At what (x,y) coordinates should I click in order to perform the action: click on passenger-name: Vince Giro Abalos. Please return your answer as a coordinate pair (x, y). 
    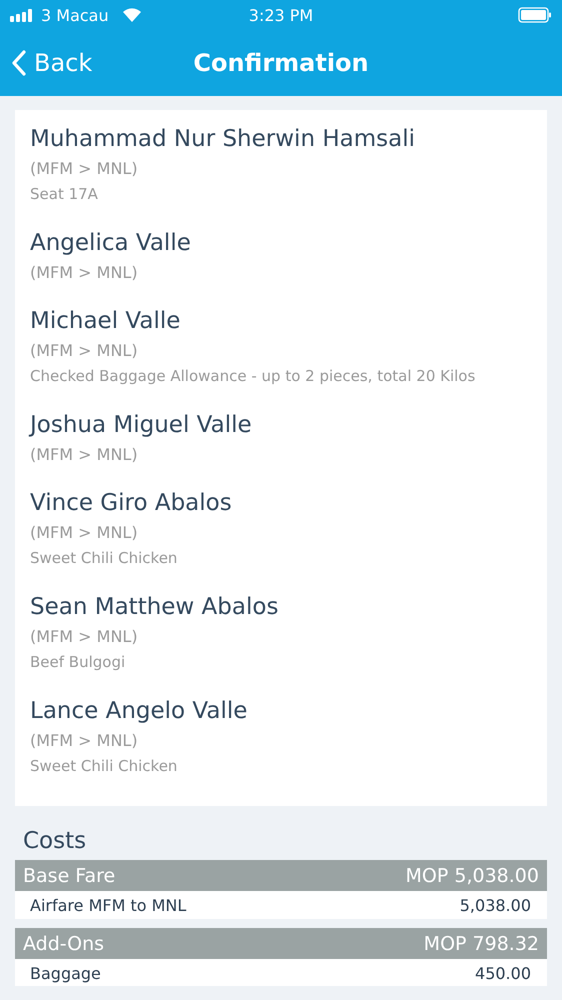
    Looking at the image, I should click on (131, 503).